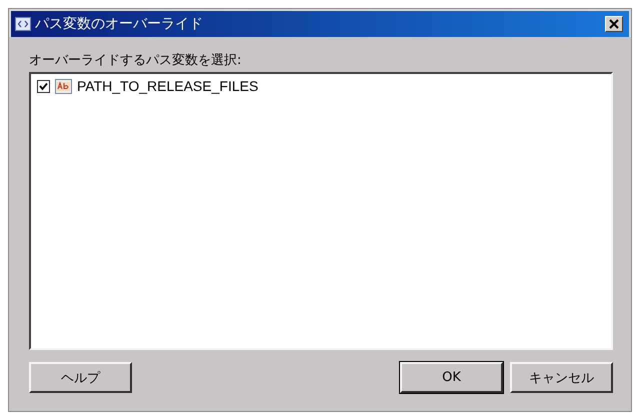 Image resolution: width=640 pixels, height=420 pixels. Describe the element at coordinates (167, 86) in the screenshot. I see `variable-name: PATH_TO_RELEASE_FILES` at that location.